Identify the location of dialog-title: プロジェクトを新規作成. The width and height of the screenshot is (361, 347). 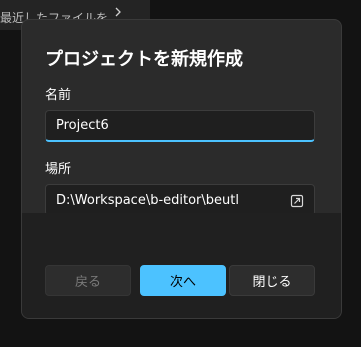
(144, 59).